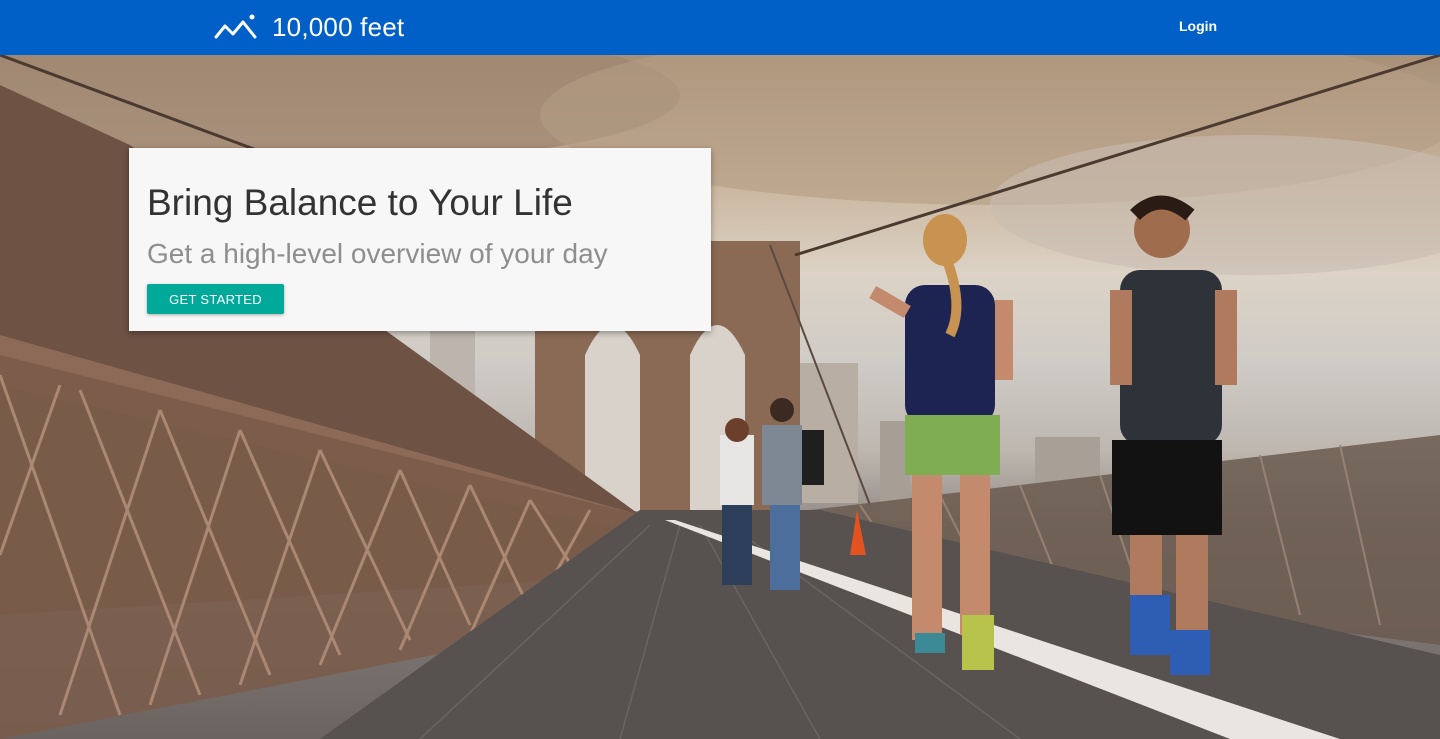 This screenshot has height=739, width=1440. Describe the element at coordinates (360, 202) in the screenshot. I see `hero-title: Bring Balance to Your Life` at that location.